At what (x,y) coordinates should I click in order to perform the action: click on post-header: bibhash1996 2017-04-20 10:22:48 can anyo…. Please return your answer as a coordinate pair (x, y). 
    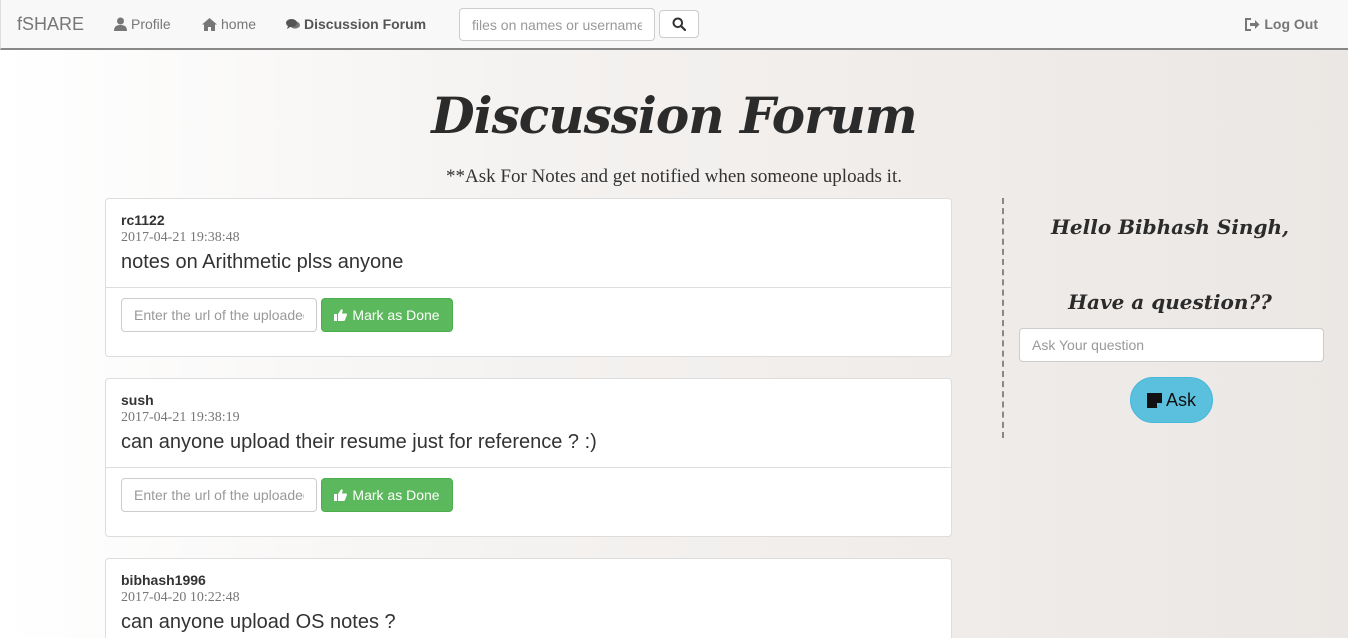
    Looking at the image, I should click on (528, 598).